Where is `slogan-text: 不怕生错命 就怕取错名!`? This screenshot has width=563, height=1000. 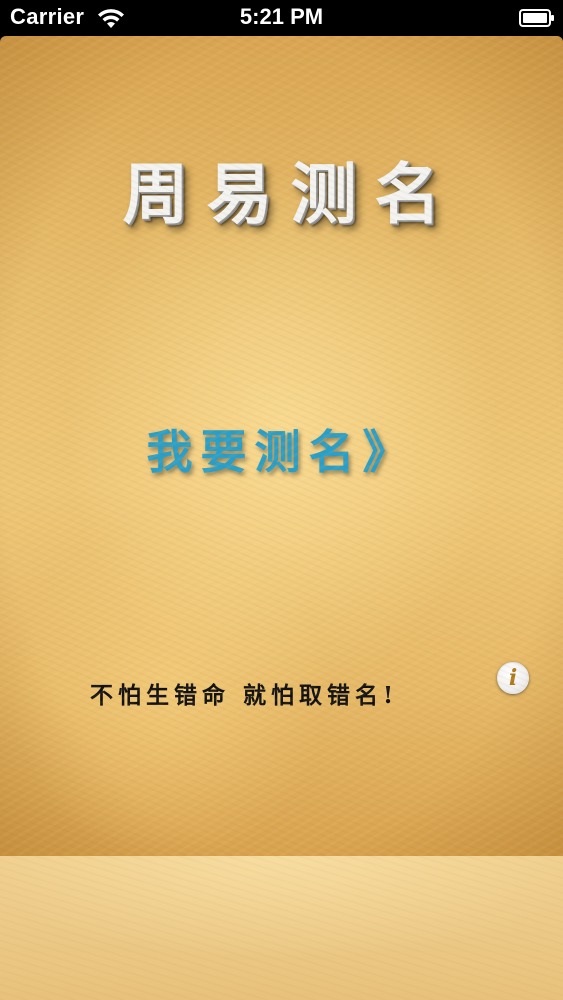 slogan-text: 不怕生错命 就怕取错名! is located at coordinates (244, 695).